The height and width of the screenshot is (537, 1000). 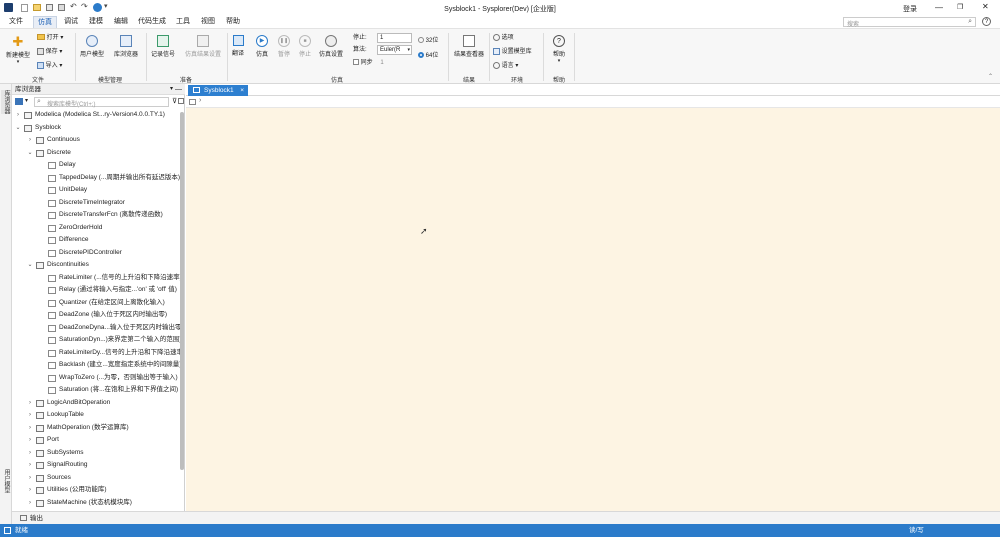 I want to click on tree-item: › SignalRouting, so click(x=96, y=465).